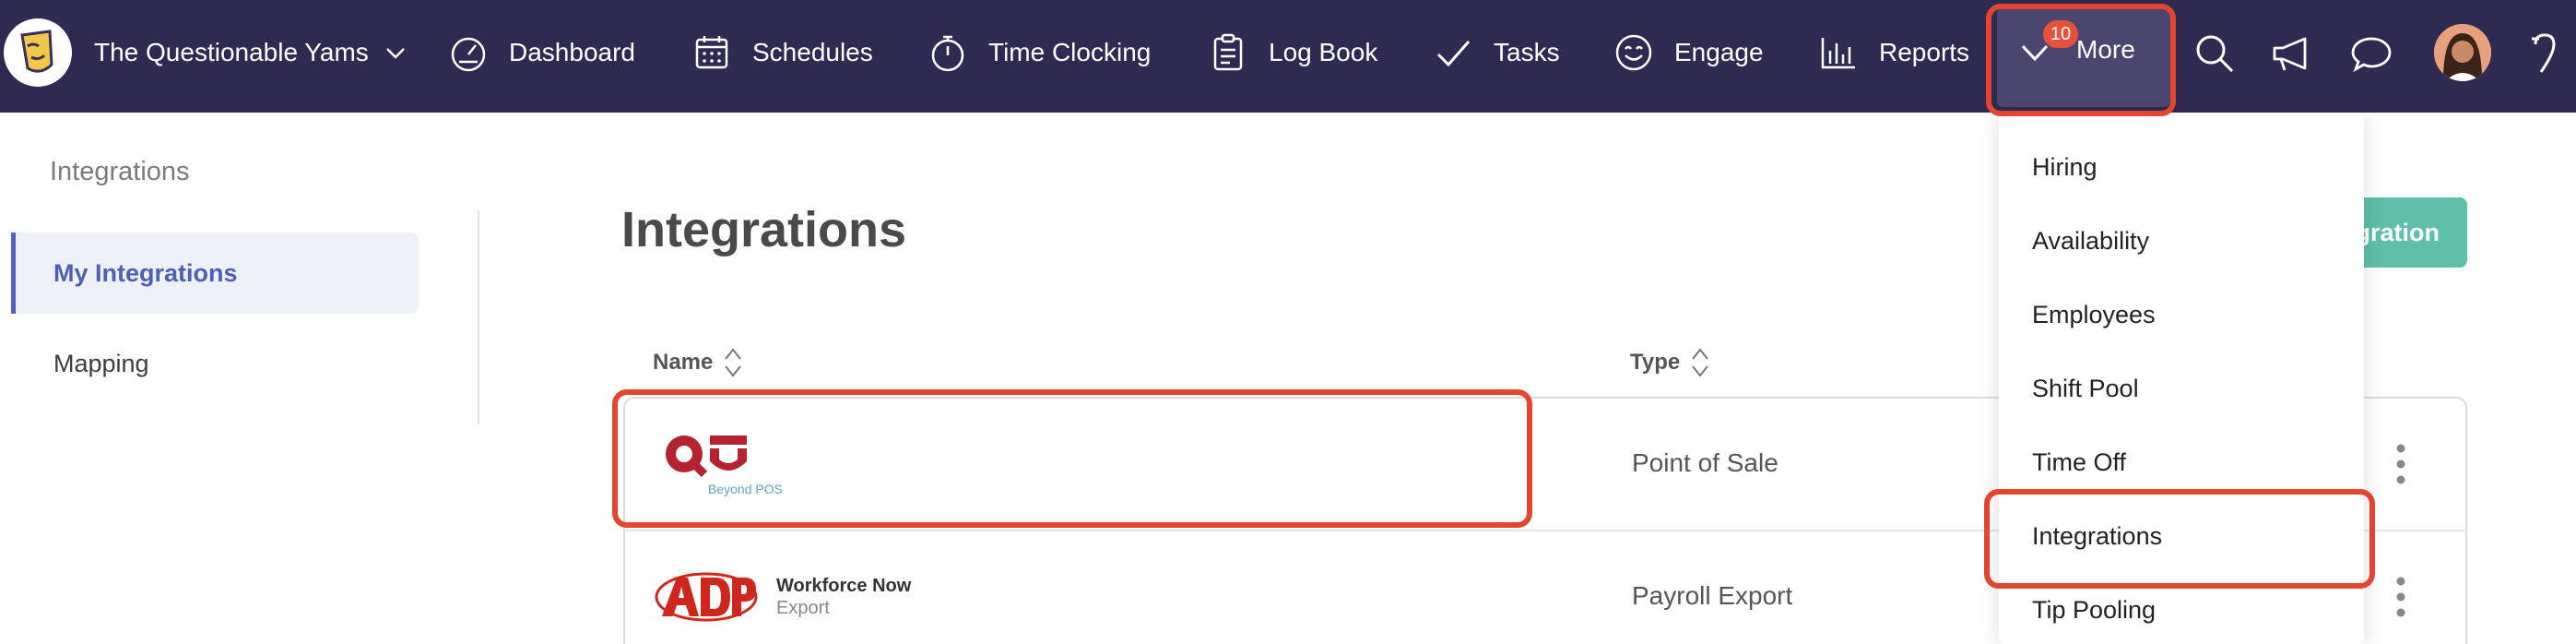 The image size is (2576, 644). I want to click on org-switcher: The Questionable Yams, so click(206, 52).